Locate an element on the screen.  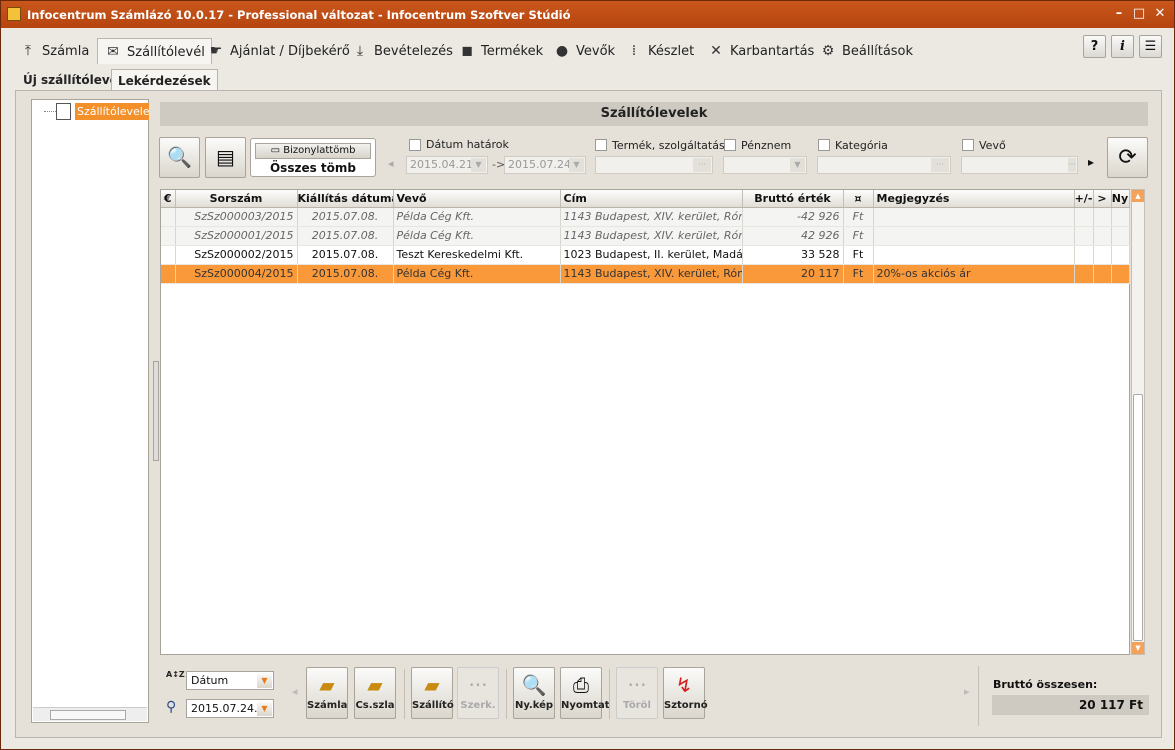
product-field: ··· is located at coordinates (654, 165).